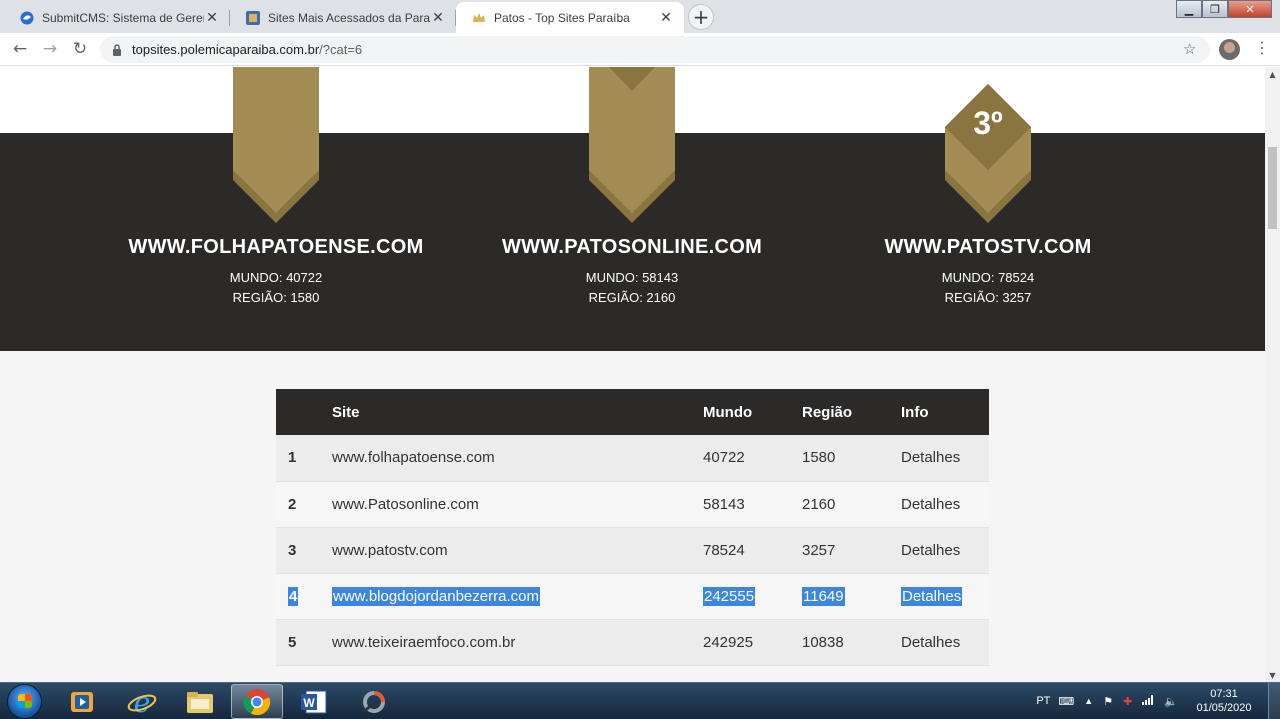 Image resolution: width=1280 pixels, height=719 pixels. I want to click on tab-patos-top-sites: Patos - Top Sites Paraíba ✕, so click(570, 17).